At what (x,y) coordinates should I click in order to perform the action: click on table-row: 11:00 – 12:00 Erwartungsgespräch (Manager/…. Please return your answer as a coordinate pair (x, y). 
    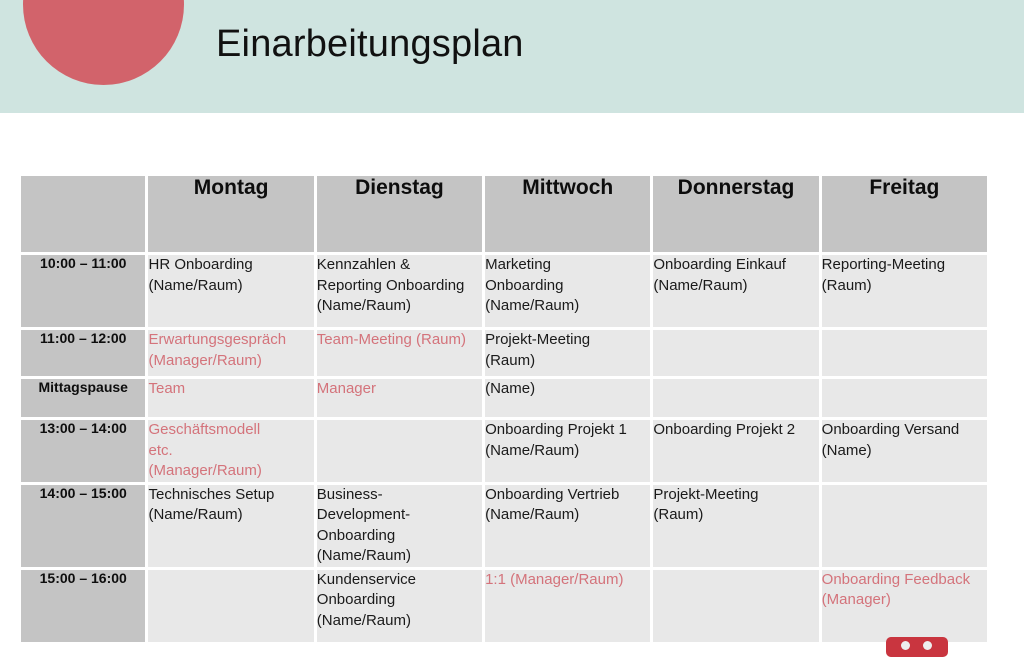
    Looking at the image, I should click on (504, 353).